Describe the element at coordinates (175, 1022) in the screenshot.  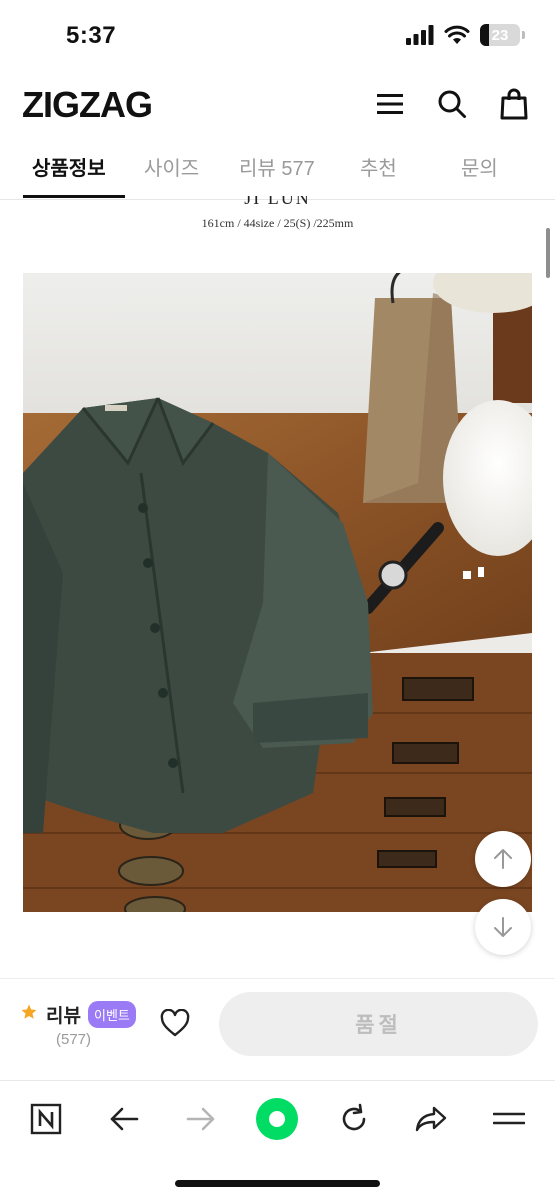
I see `heart-icon` at that location.